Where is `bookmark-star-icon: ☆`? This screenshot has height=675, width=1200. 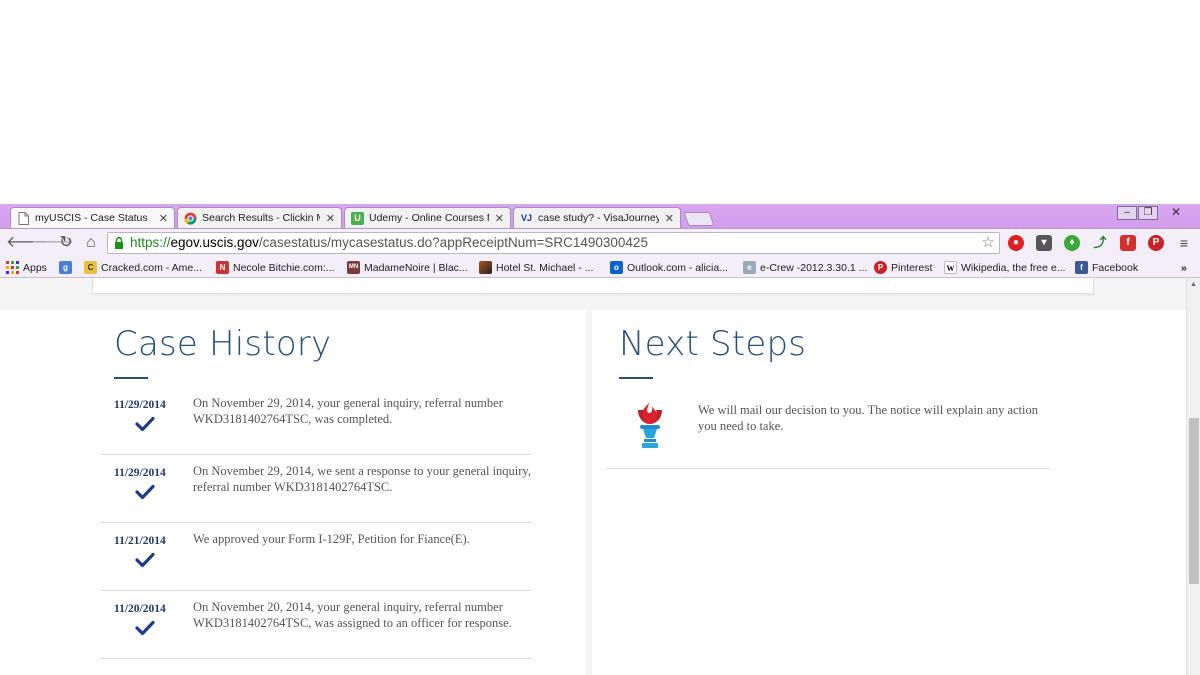
bookmark-star-icon: ☆ is located at coordinates (988, 243).